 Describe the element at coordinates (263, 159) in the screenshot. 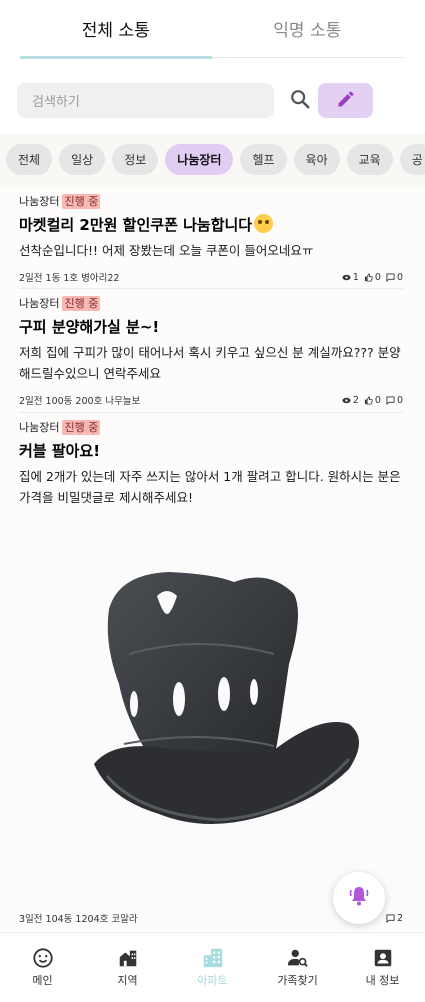

I see `chip-help: 헬프` at that location.